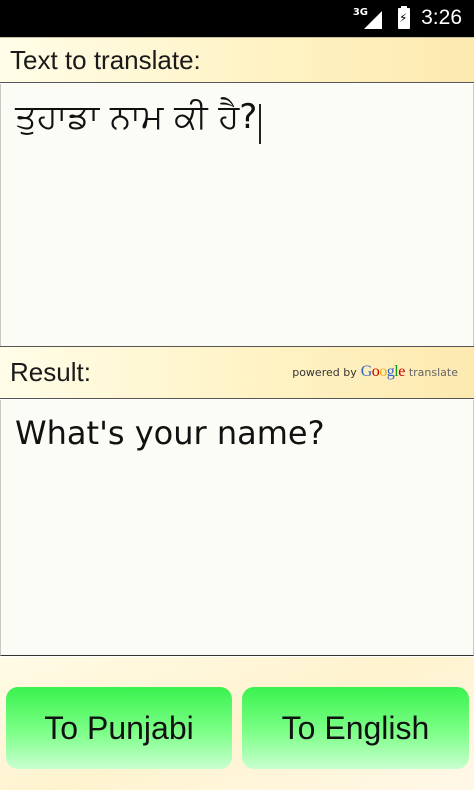 This screenshot has width=474, height=790. Describe the element at coordinates (433, 372) in the screenshot. I see `translate-word-label: translate` at that location.